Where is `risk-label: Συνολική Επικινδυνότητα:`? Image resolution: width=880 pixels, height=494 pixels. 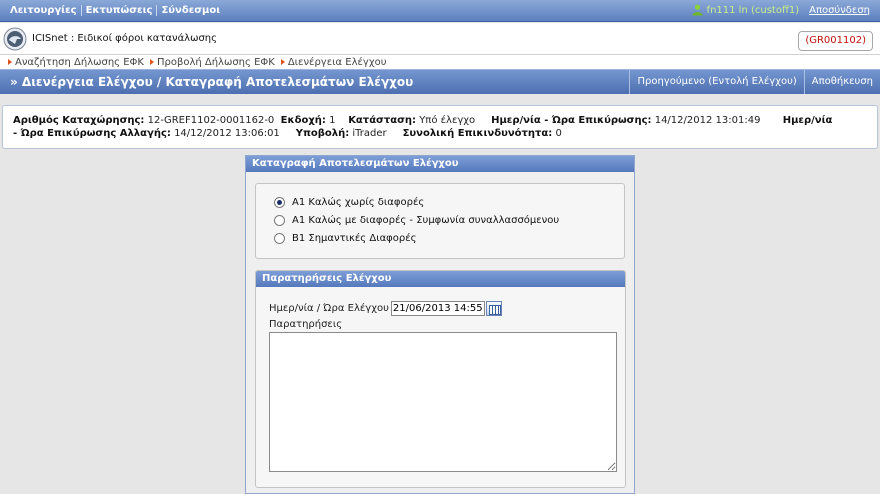 risk-label: Συνολική Επικινδυνότητα: is located at coordinates (477, 133).